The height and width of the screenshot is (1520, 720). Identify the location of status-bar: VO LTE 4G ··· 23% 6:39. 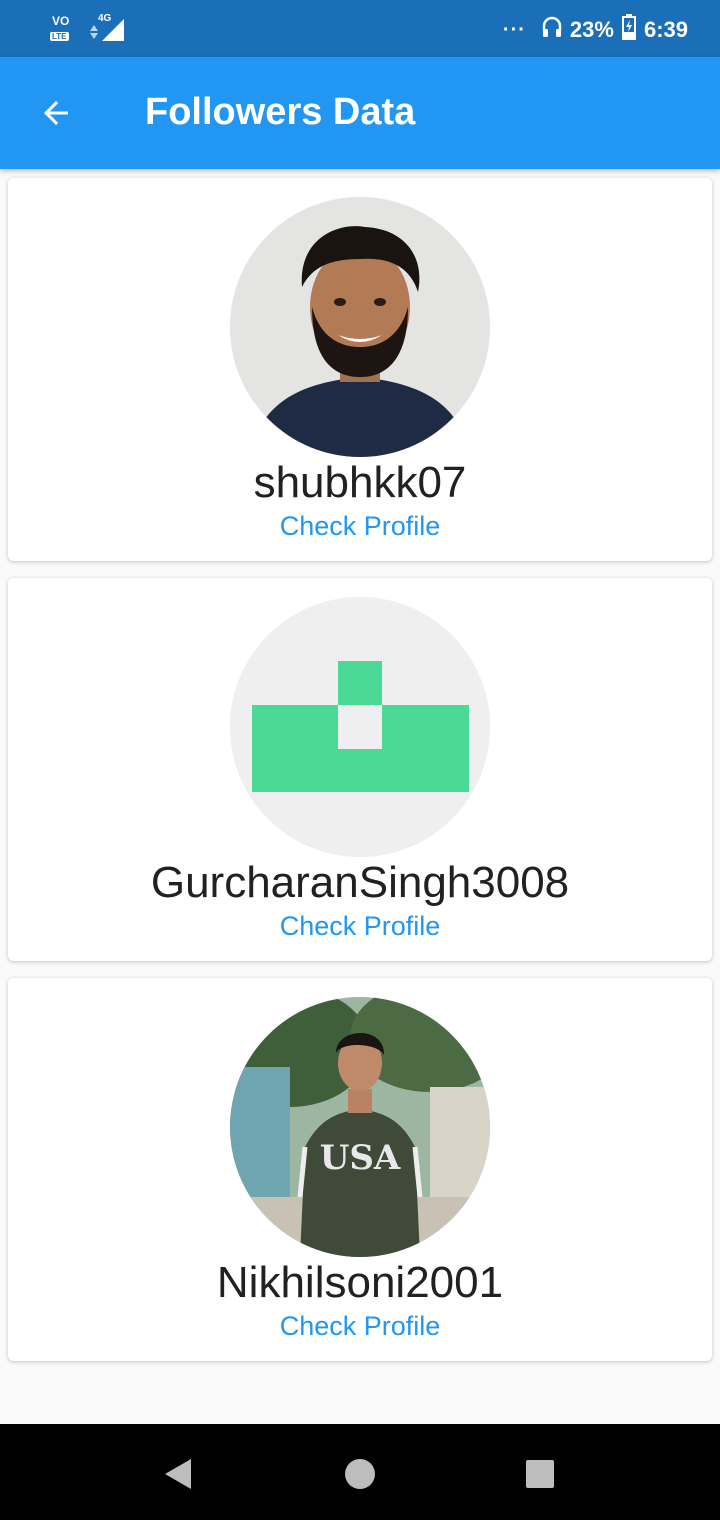
(360, 28).